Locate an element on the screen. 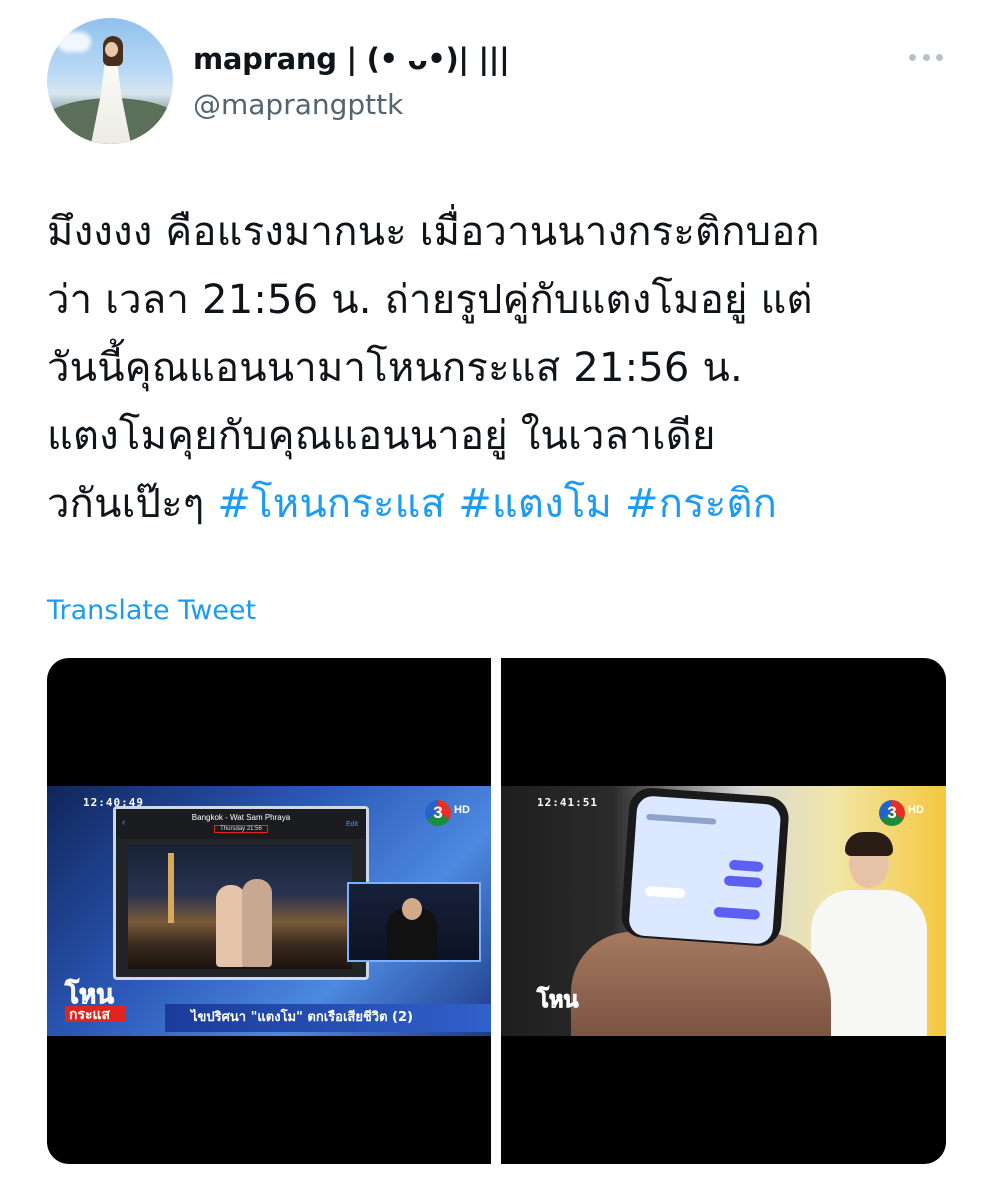 The height and width of the screenshot is (1200, 992). chat-screen is located at coordinates (705, 870).